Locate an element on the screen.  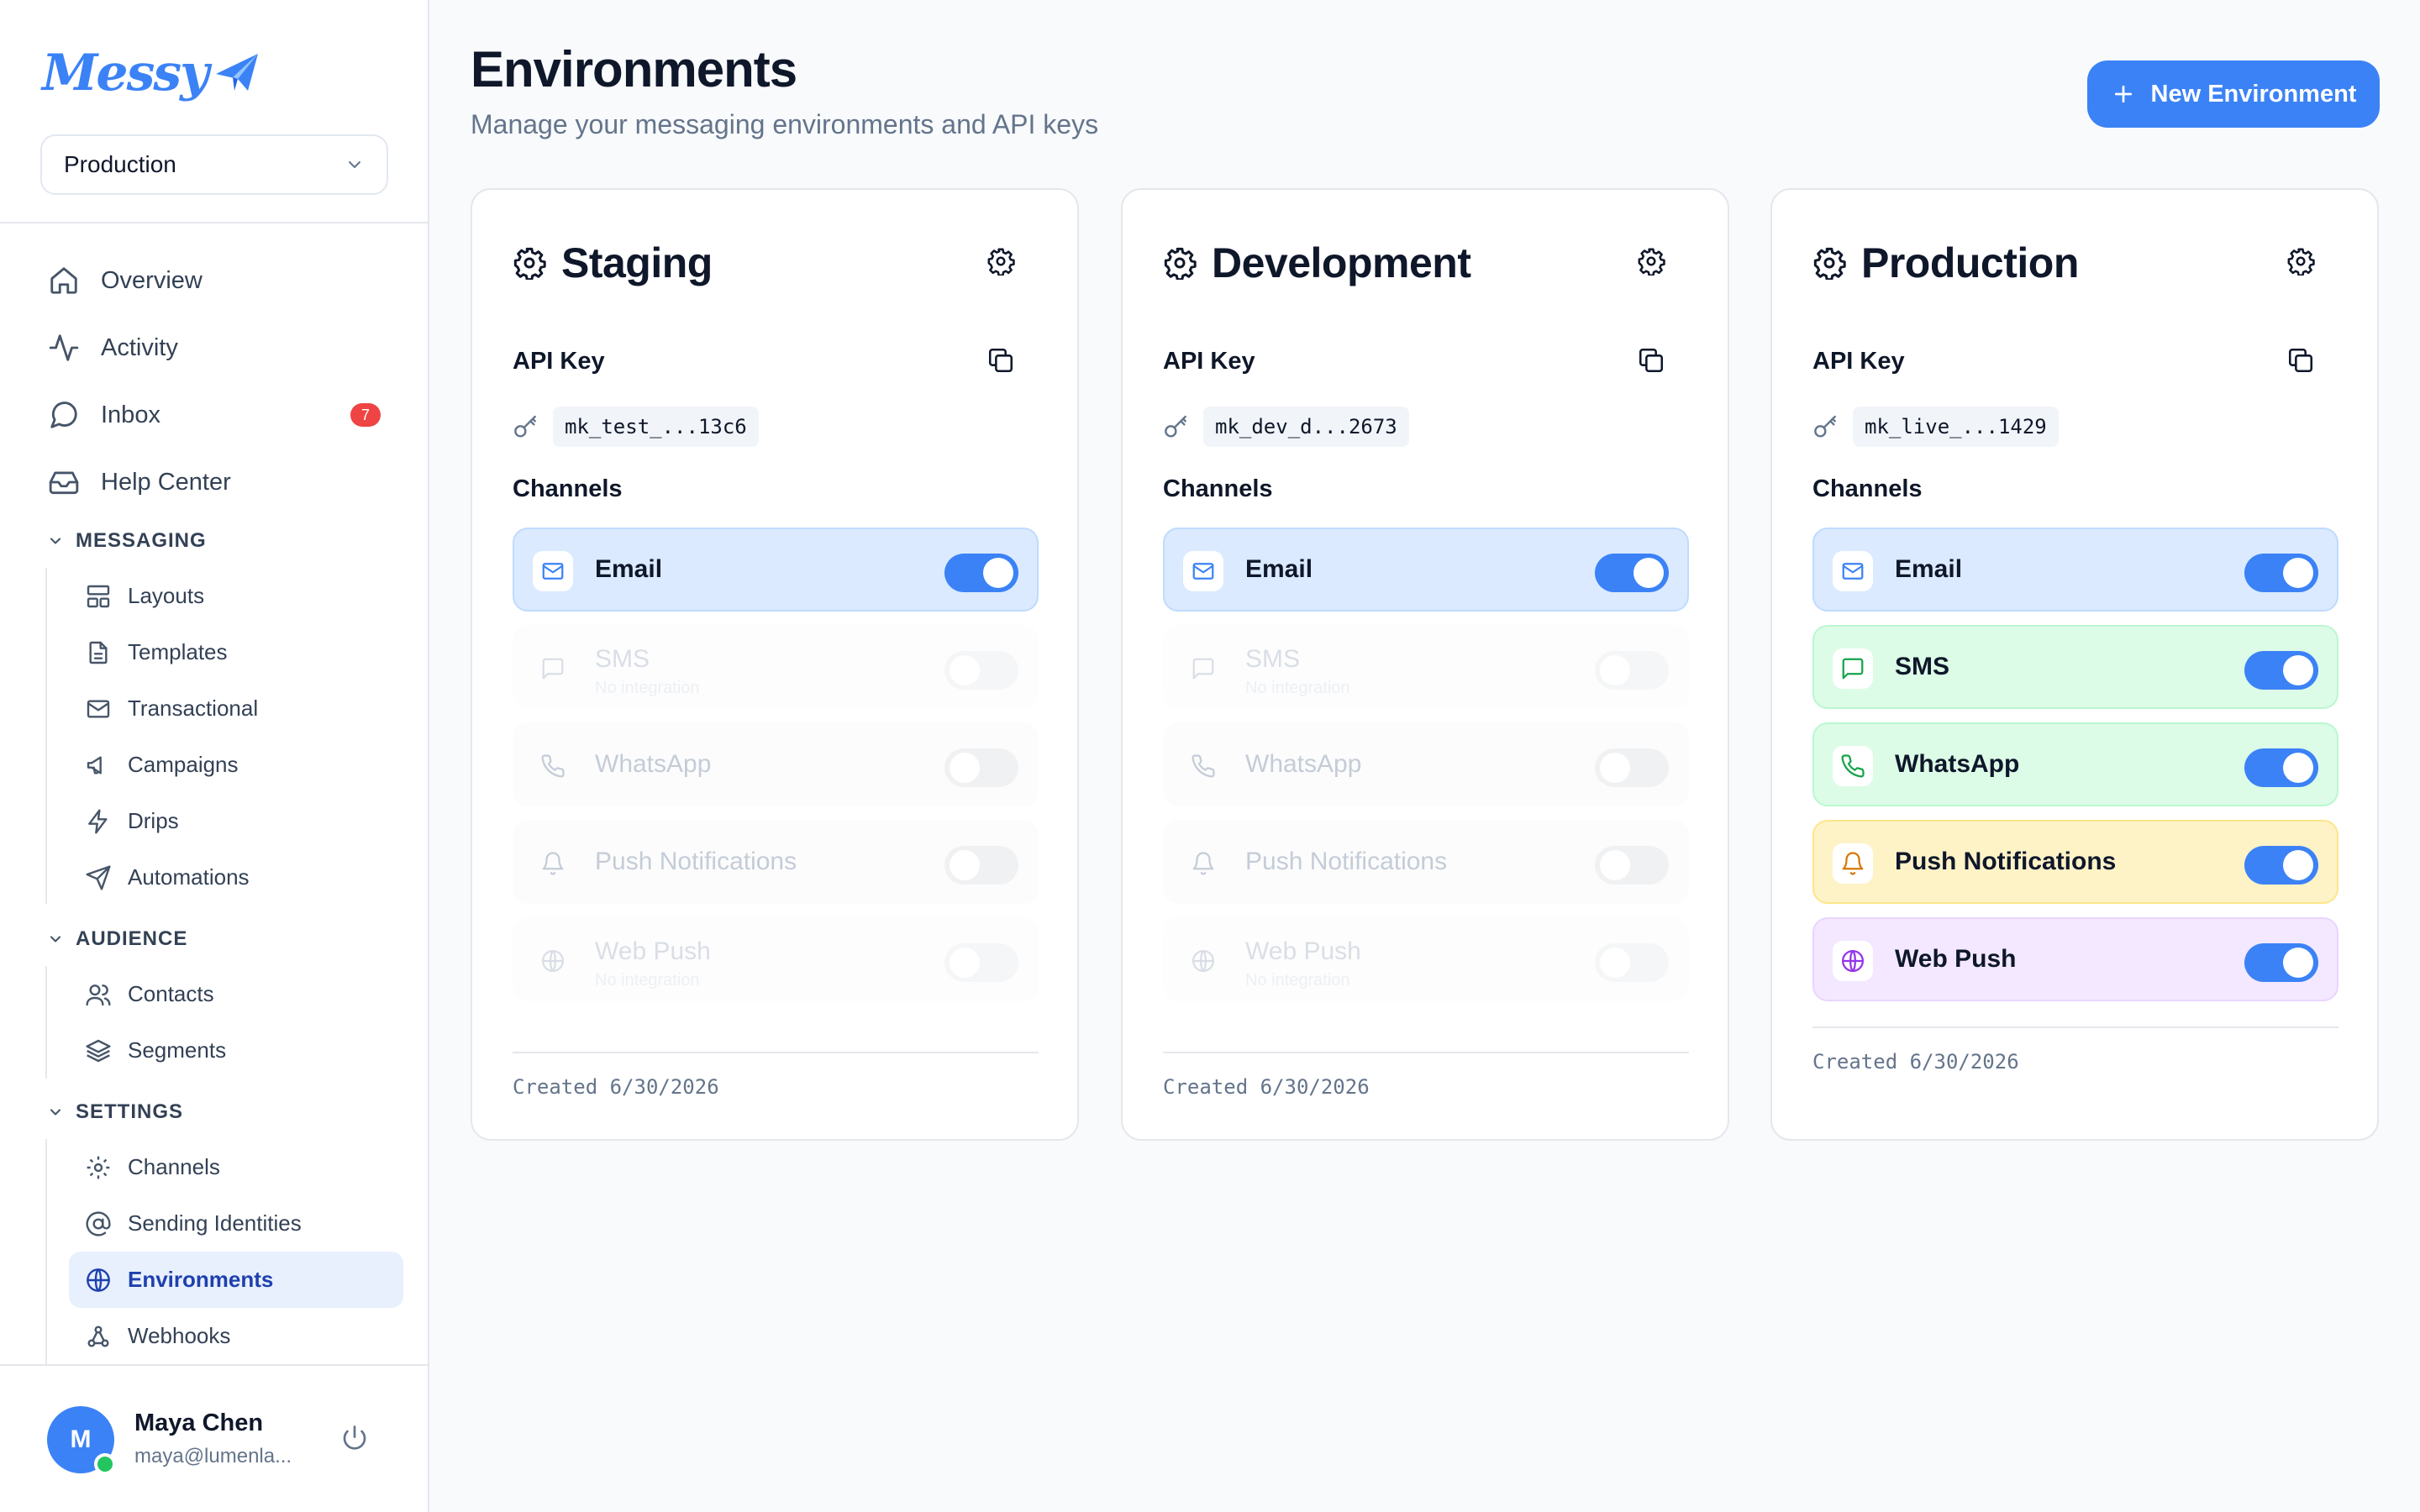
section-toggle-audience: AUDIENCE is located at coordinates (117, 939).